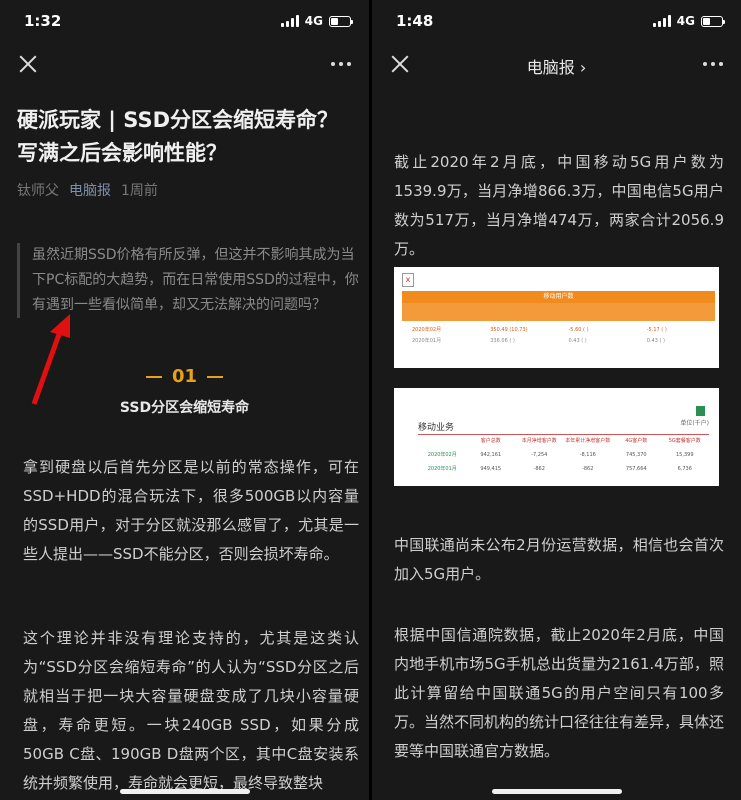 This screenshot has width=741, height=800. I want to click on nav-bar, so click(184, 65).